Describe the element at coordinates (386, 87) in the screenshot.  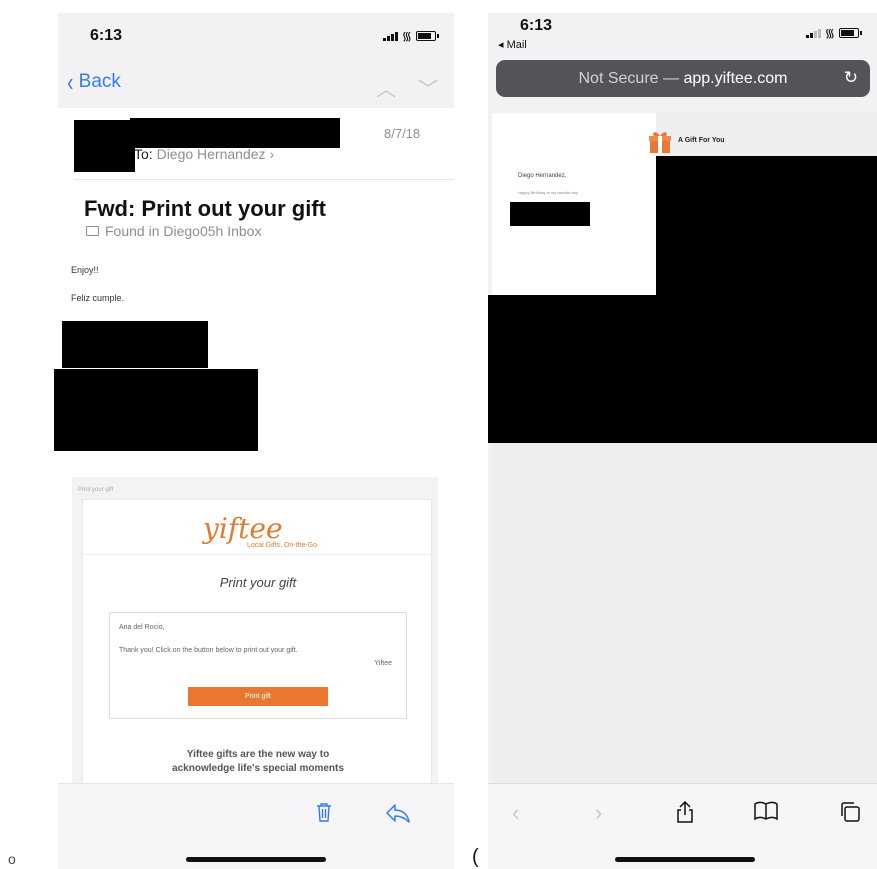
I see `chevron-up-icon: ︿` at that location.